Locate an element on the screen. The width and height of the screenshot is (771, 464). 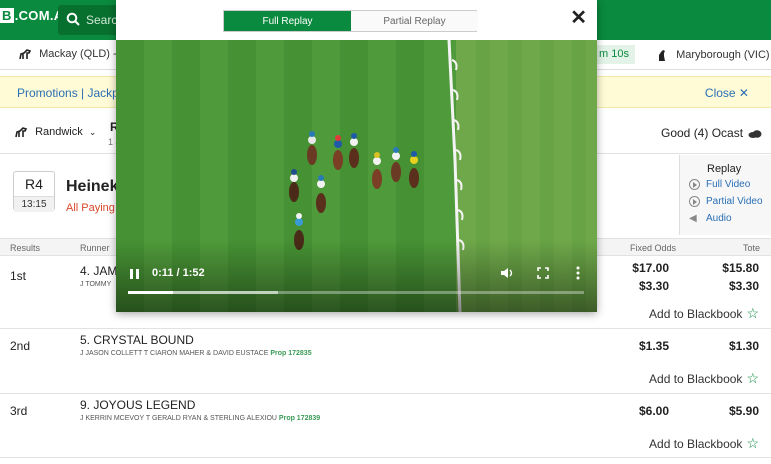
tab-partial-replay: Partial Replay is located at coordinates (414, 21).